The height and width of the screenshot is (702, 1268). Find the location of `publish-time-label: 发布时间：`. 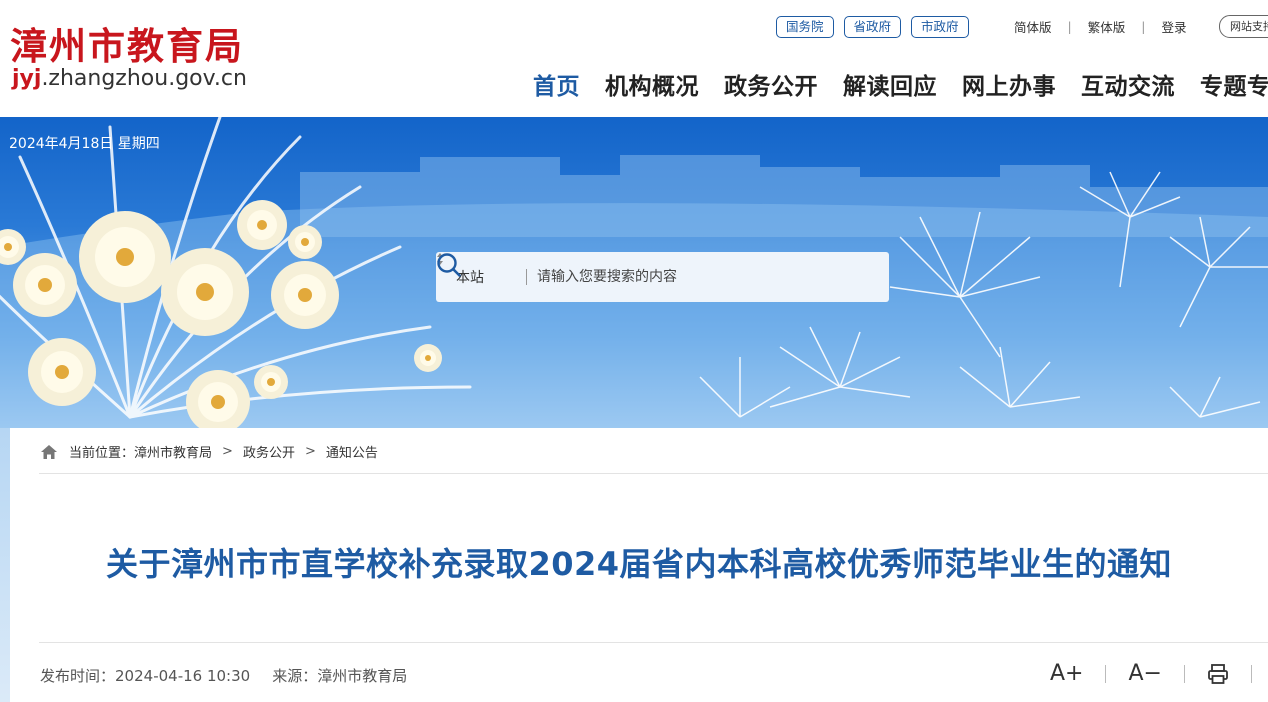

publish-time-label: 发布时间： is located at coordinates (78, 676).